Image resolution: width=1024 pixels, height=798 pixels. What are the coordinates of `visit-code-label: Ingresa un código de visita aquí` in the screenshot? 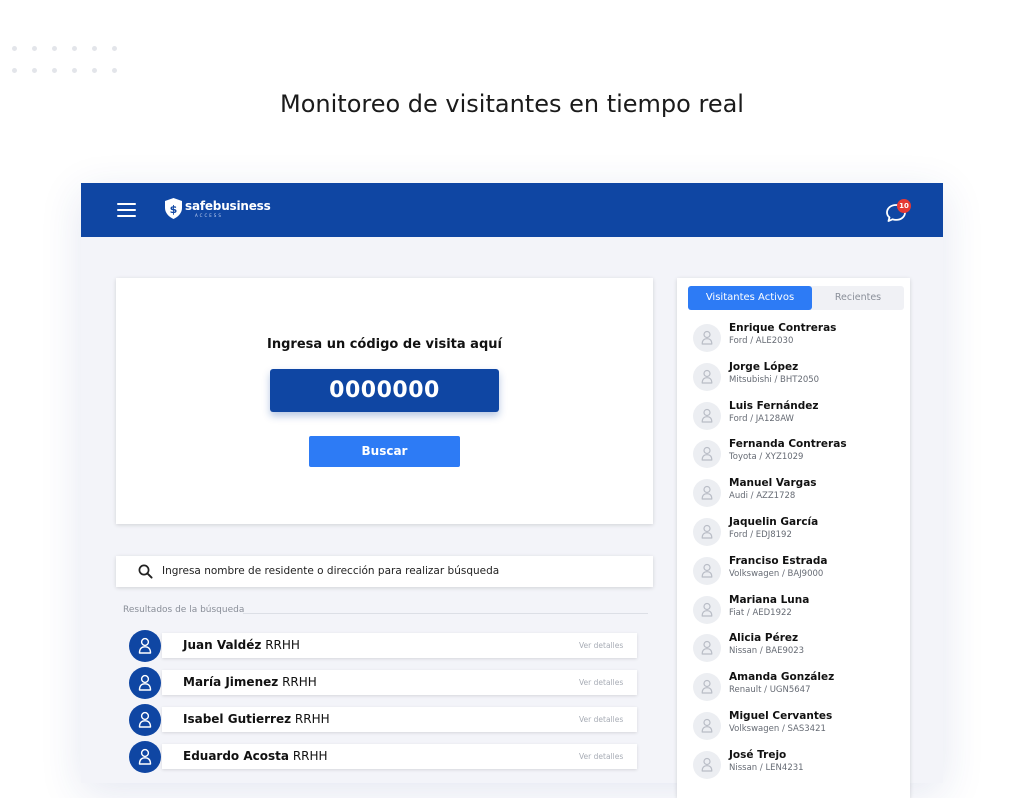 It's located at (384, 344).